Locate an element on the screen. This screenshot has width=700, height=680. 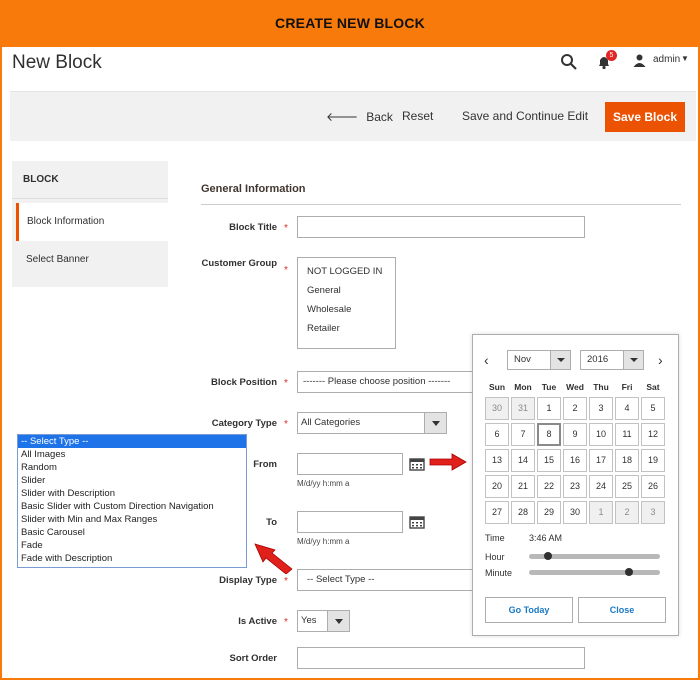
is-active-select: Yes is located at coordinates (323, 621).